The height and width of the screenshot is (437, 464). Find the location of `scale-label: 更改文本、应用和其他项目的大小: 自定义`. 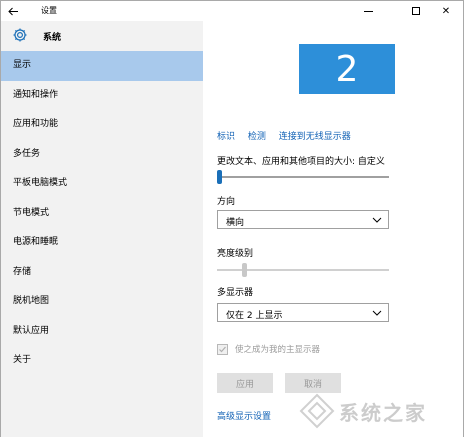

scale-label: 更改文本、应用和其他项目的大小: 自定义 is located at coordinates (301, 162).